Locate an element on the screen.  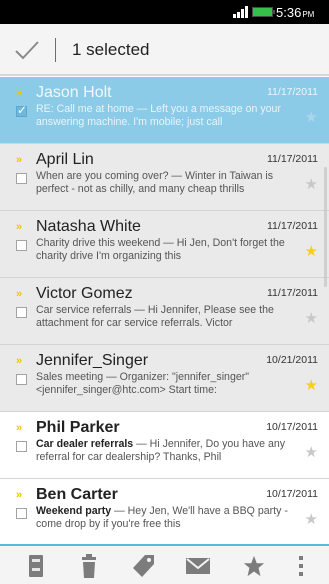
clock-ampm: PM is located at coordinates (308, 14).